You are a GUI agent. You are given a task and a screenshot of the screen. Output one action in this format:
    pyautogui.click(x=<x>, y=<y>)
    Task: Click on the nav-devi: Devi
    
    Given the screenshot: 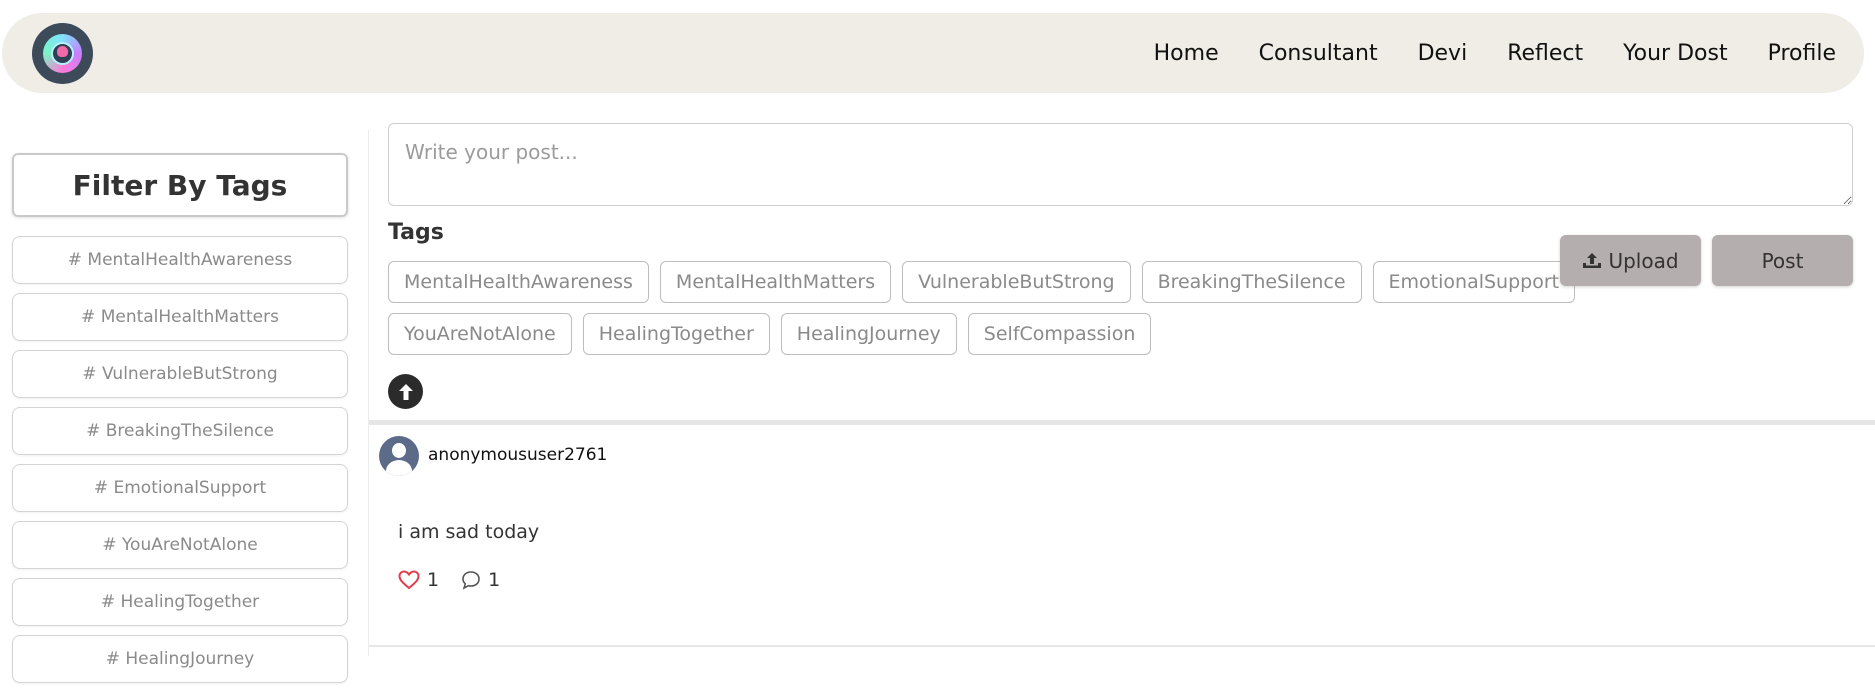 What is the action you would take?
    pyautogui.click(x=1443, y=53)
    